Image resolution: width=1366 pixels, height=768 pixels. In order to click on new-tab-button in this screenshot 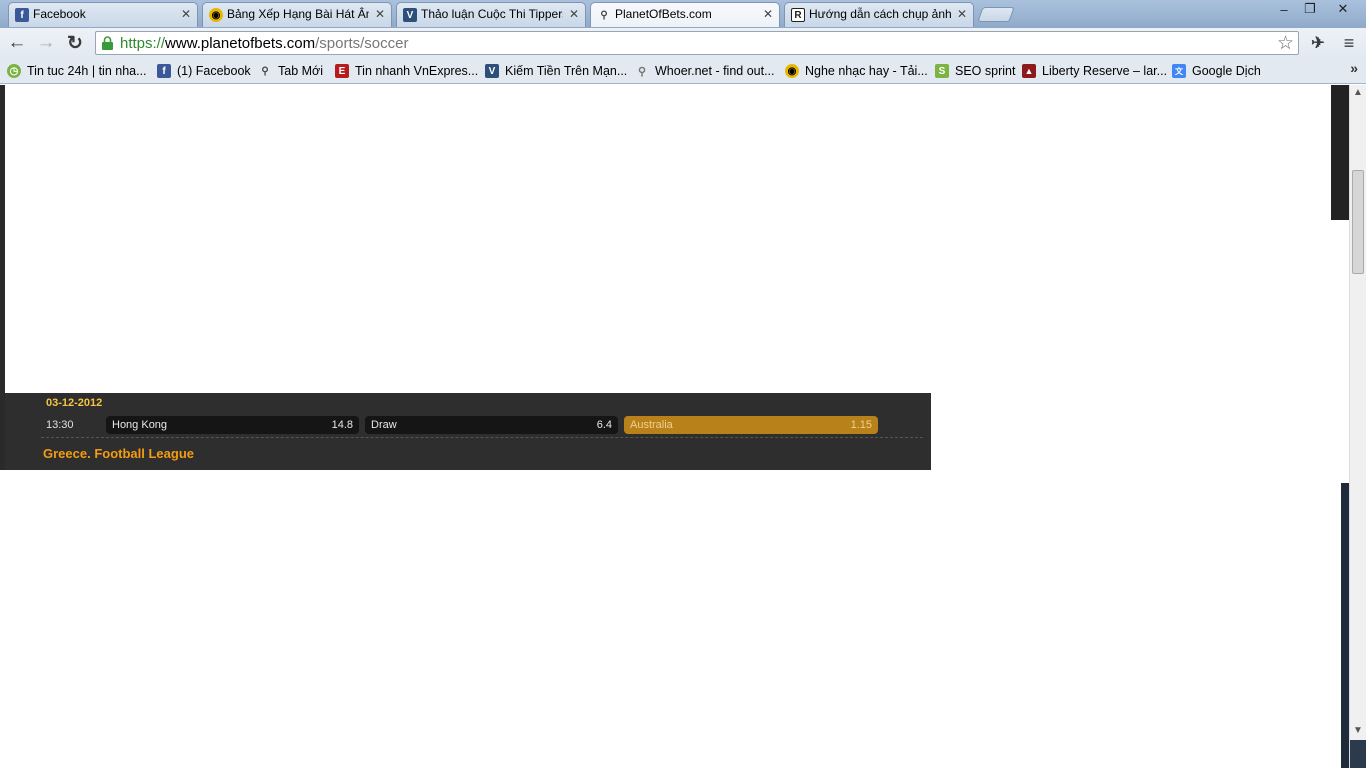, I will do `click(996, 14)`.